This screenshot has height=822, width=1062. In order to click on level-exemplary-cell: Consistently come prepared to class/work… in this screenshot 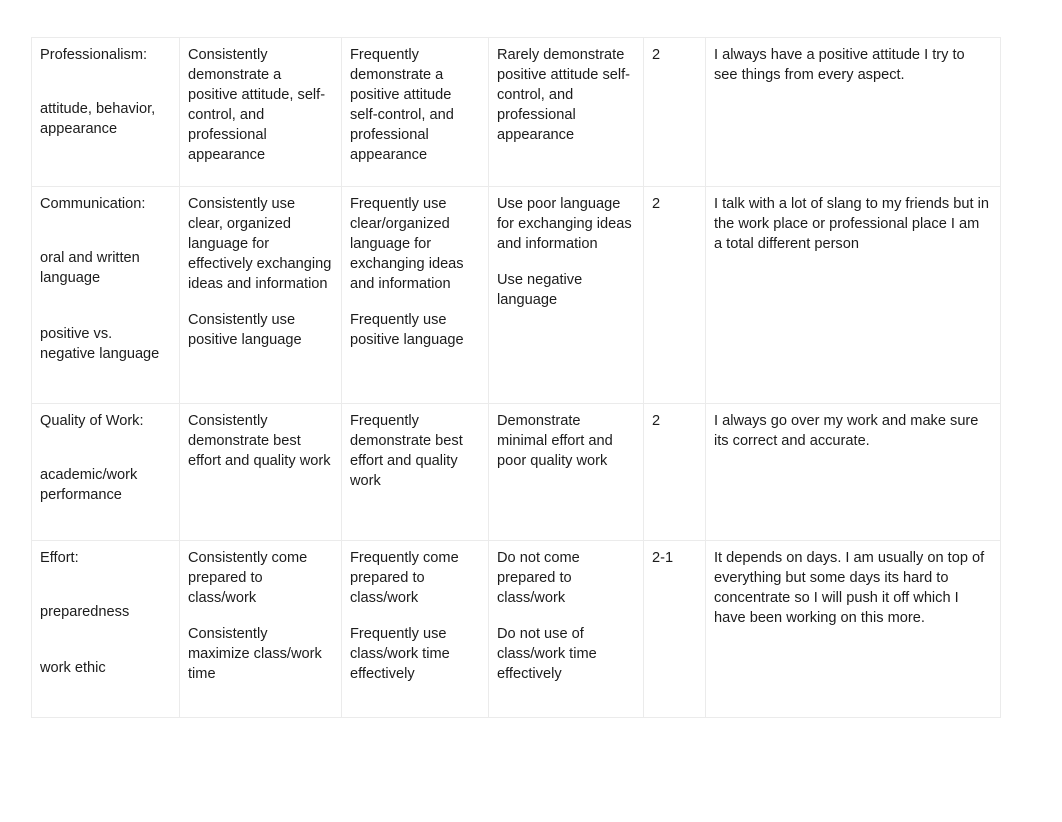, I will do `click(260, 629)`.